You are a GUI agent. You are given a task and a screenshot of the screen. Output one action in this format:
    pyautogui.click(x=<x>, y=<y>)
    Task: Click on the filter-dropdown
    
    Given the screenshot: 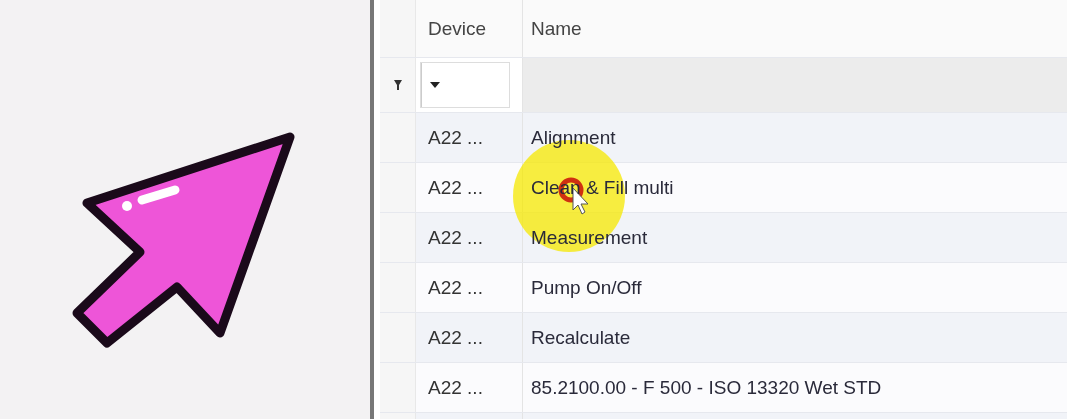 What is the action you would take?
    pyautogui.click(x=465, y=85)
    